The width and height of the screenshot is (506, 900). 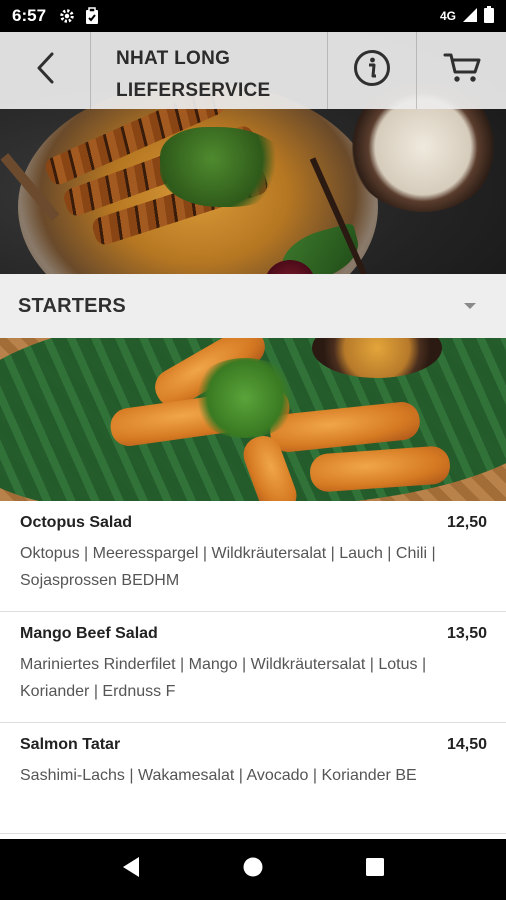 What do you see at coordinates (470, 306) in the screenshot?
I see `dropdown-arrow-icon` at bounding box center [470, 306].